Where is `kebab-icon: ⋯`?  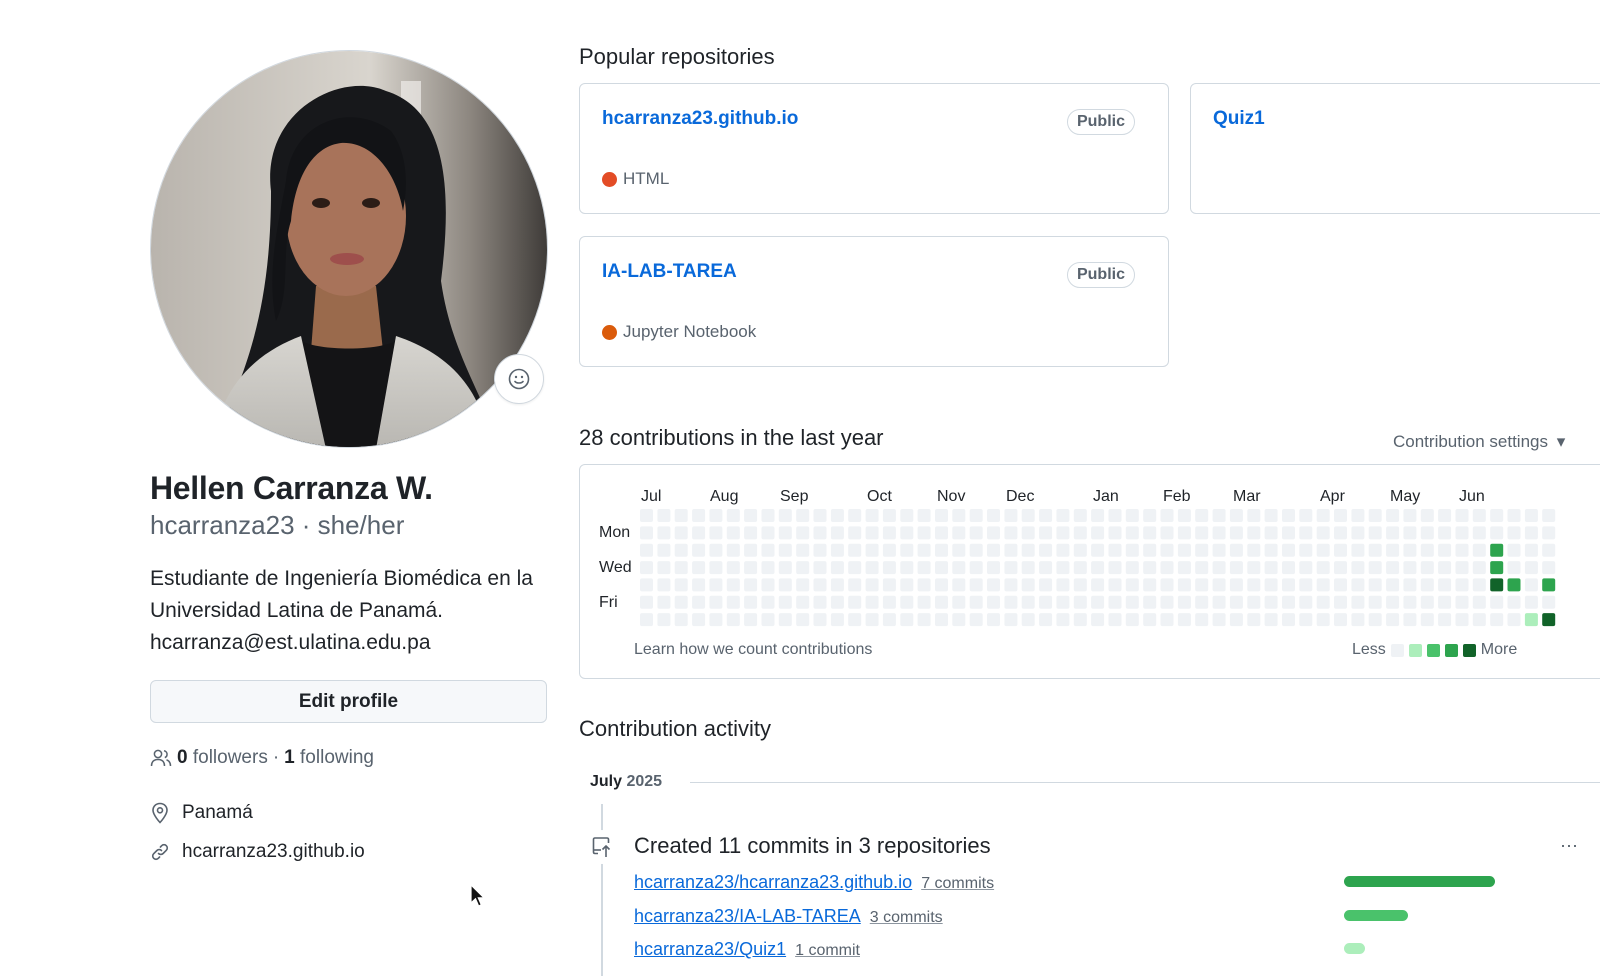
kebab-icon: ⋯ is located at coordinates (1569, 846).